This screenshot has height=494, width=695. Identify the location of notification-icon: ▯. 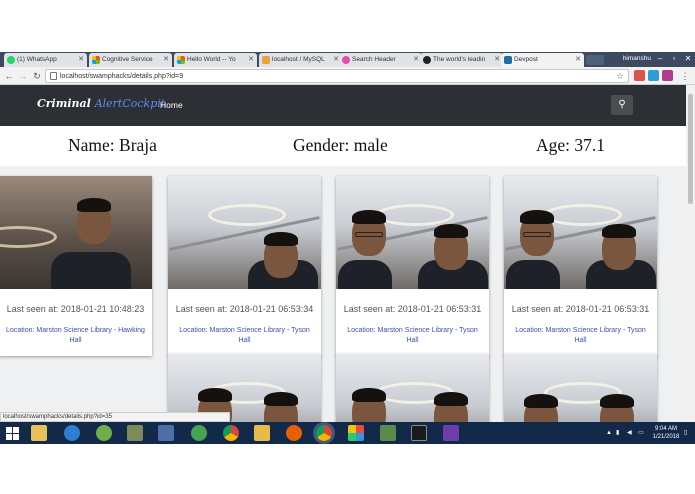
(685, 433).